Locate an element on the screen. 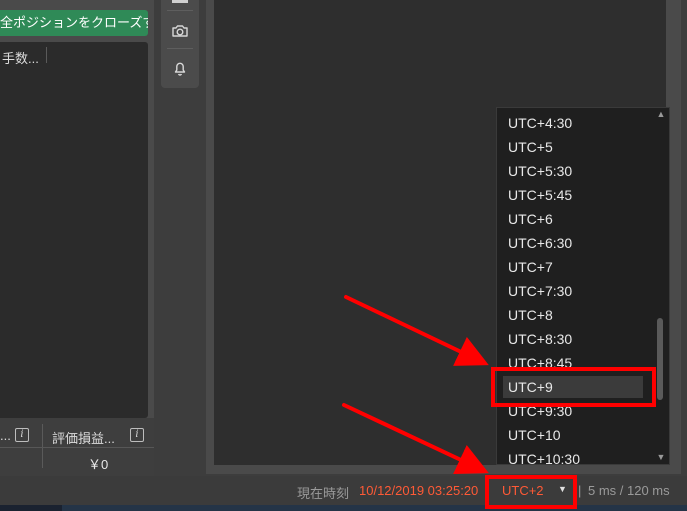 The image size is (687, 511). timezone-option: UTC+5:30 is located at coordinates (573, 171).